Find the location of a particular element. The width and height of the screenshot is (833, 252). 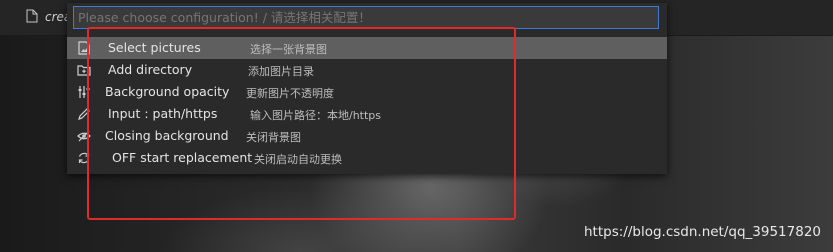

watermark-text: https://blog.csdn.net/qq_39517820 is located at coordinates (702, 232).